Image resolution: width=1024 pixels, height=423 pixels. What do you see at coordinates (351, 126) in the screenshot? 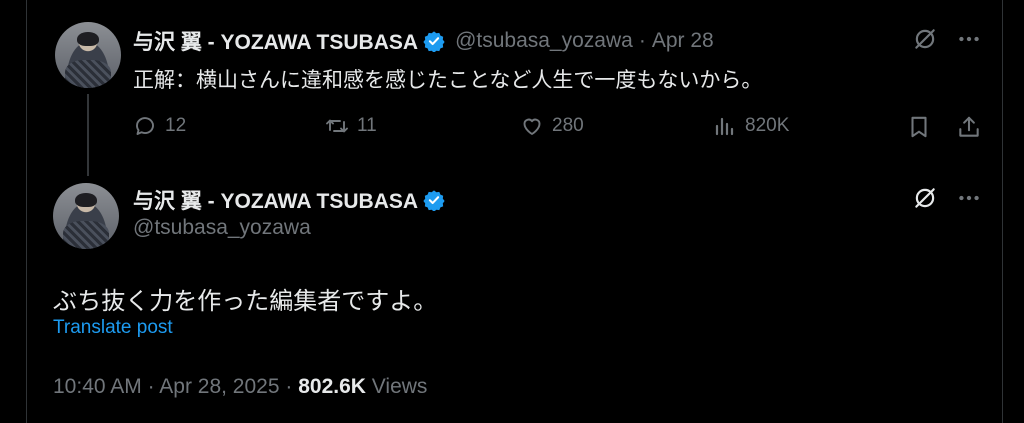
I see `repost-button: 11` at bounding box center [351, 126].